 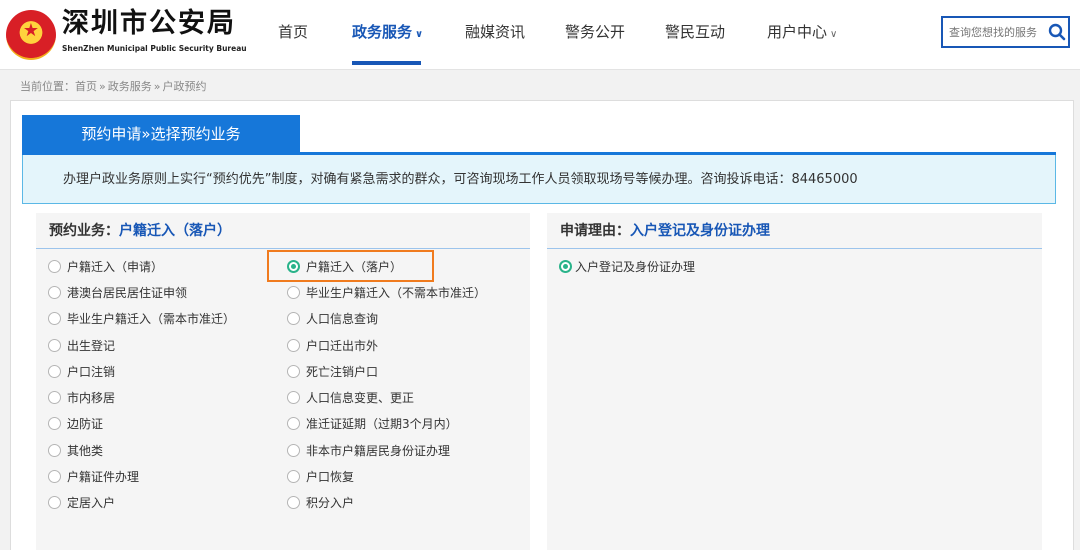 I want to click on radio-button-checked, so click(x=565, y=266).